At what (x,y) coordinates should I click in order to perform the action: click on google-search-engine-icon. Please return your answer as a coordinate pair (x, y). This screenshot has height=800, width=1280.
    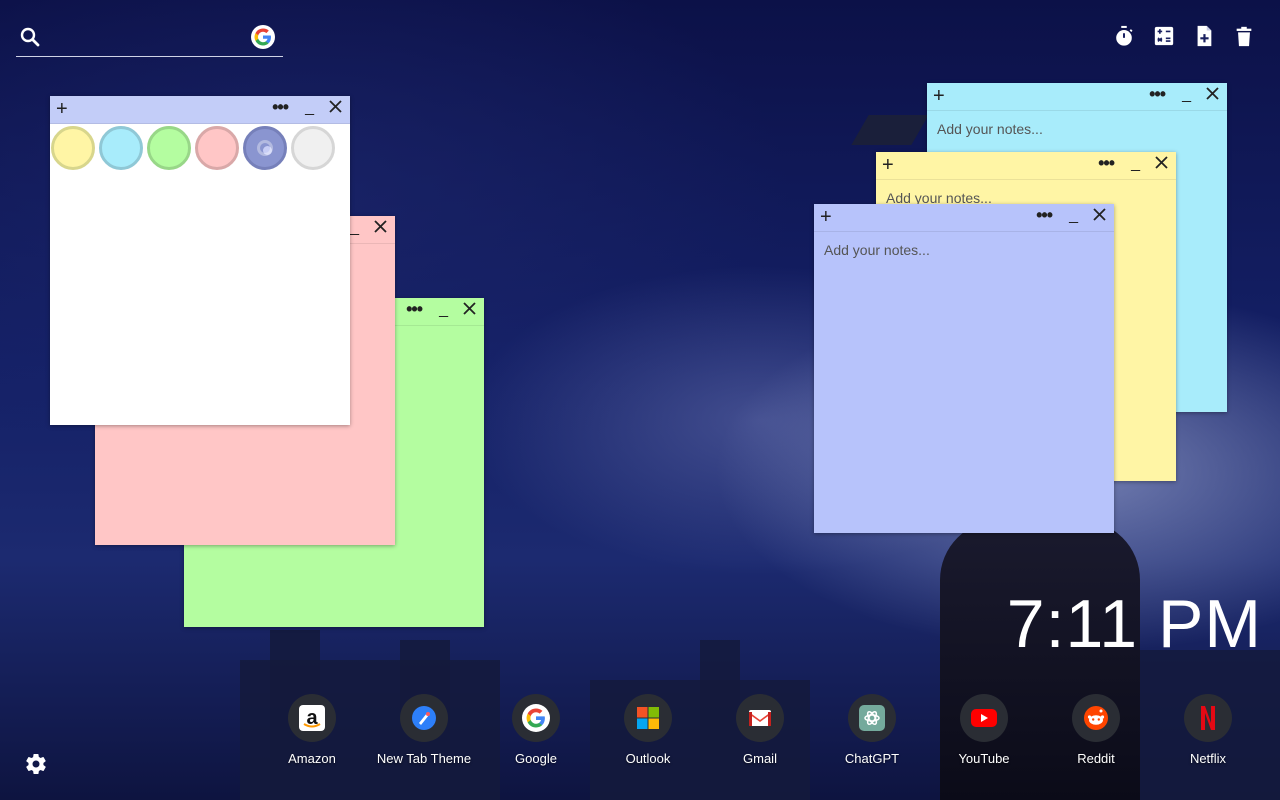
    Looking at the image, I should click on (263, 37).